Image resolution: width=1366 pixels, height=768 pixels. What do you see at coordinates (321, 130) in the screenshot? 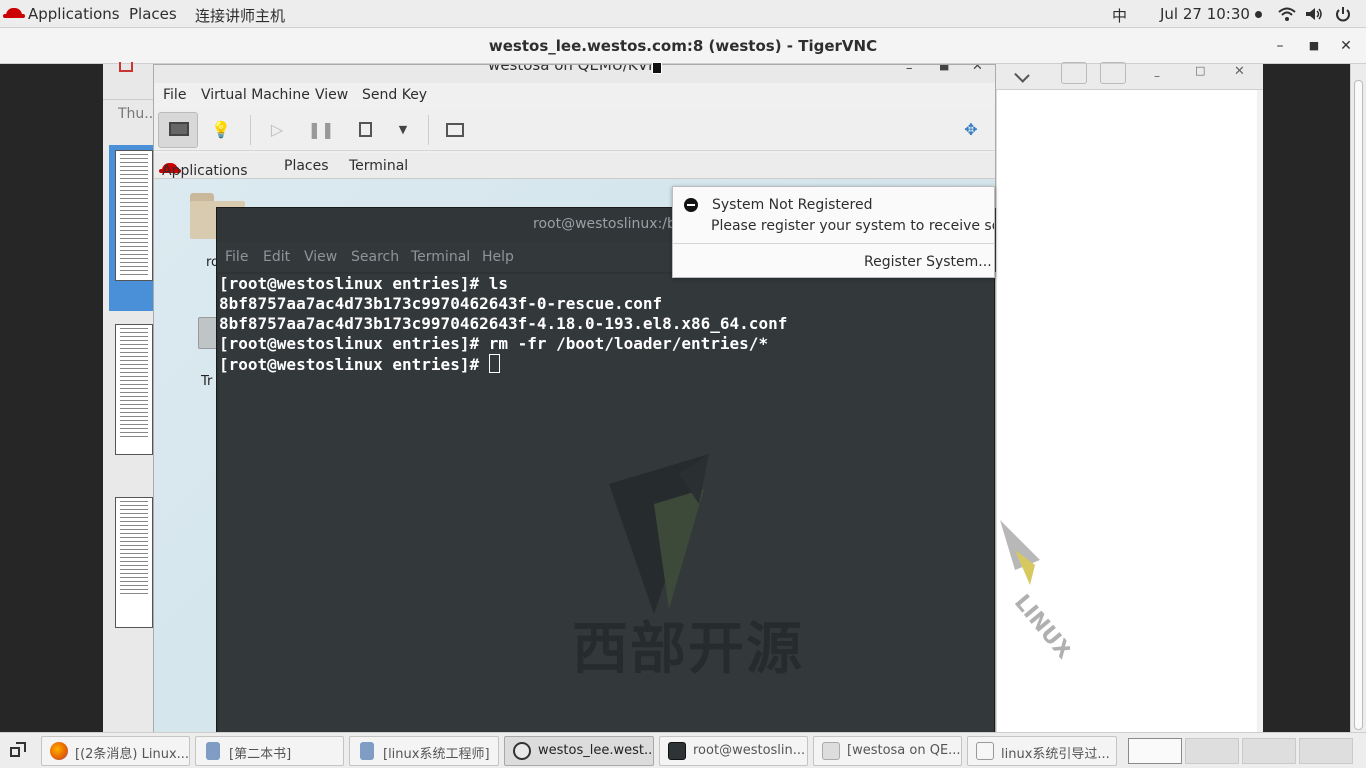
I see `pause-button: ❚❚` at bounding box center [321, 130].